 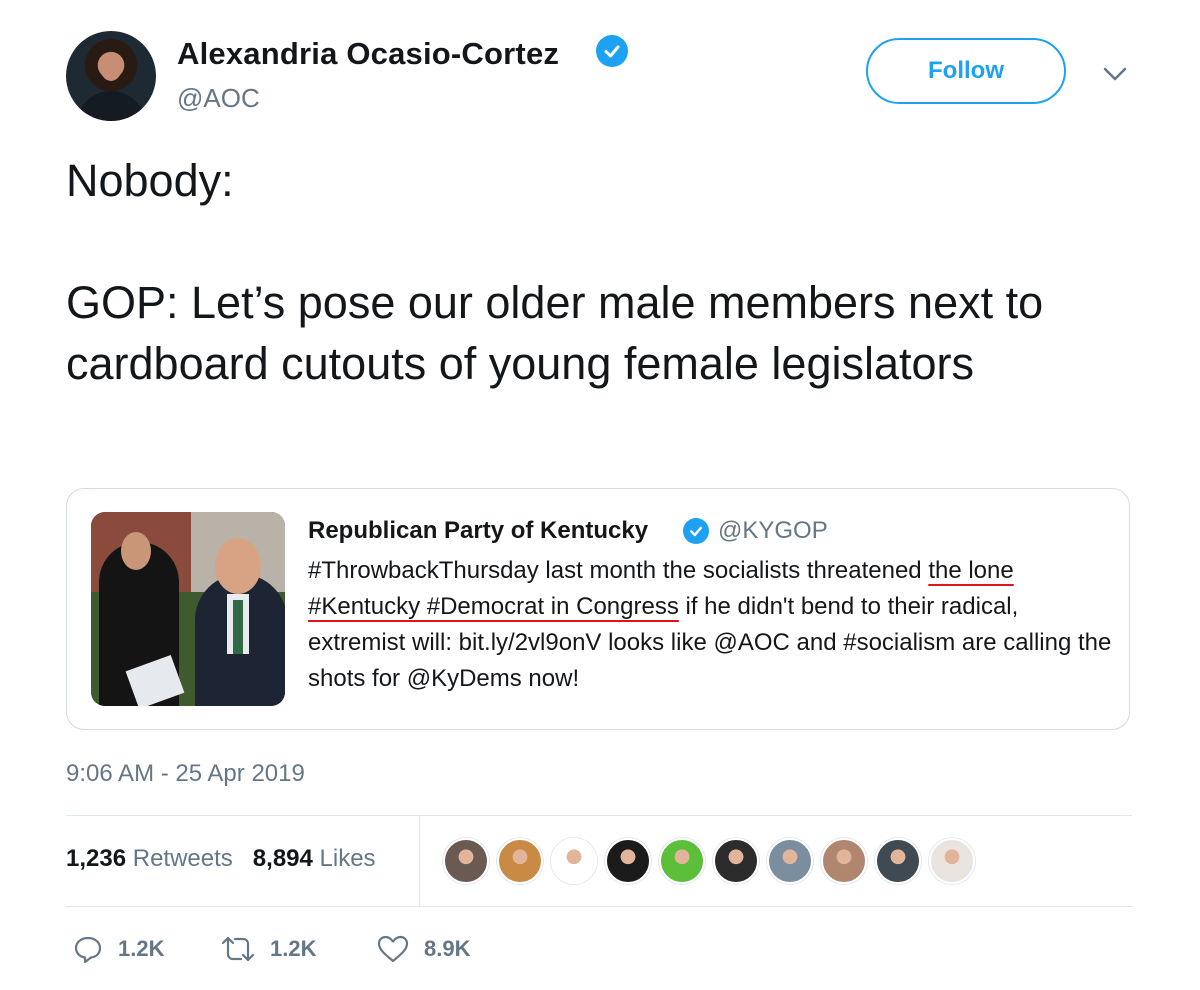 I want to click on quoted-tweet-image, so click(x=188, y=609).